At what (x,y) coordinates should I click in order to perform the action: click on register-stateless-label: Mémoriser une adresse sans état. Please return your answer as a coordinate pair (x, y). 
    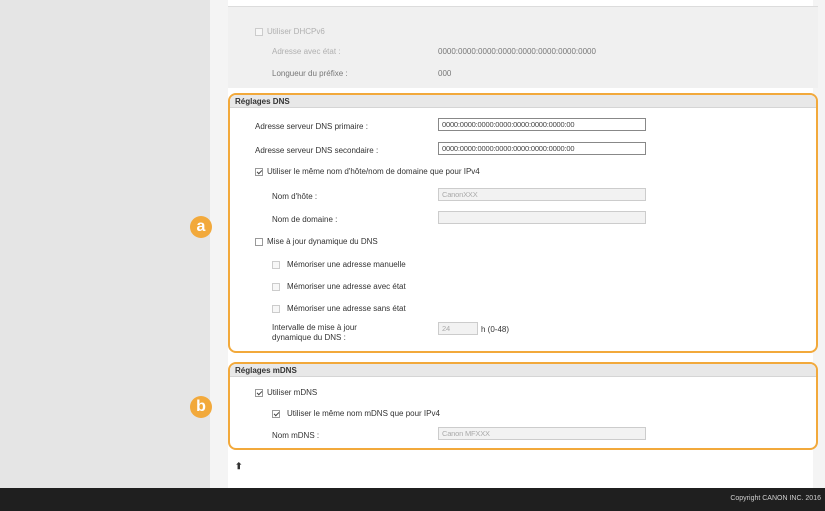
    Looking at the image, I should click on (346, 308).